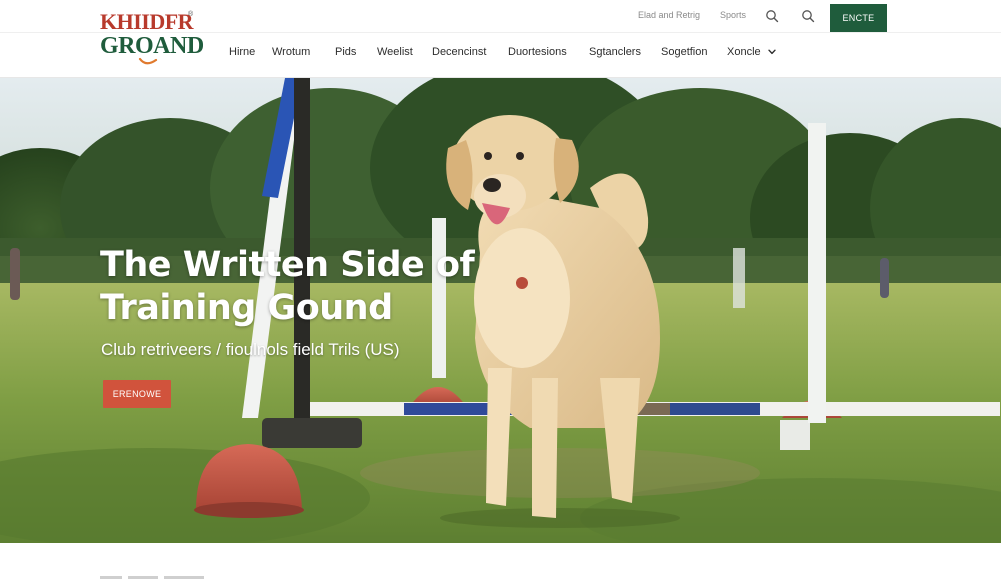  I want to click on nav-item-decencinst: Decencinst, so click(459, 52).